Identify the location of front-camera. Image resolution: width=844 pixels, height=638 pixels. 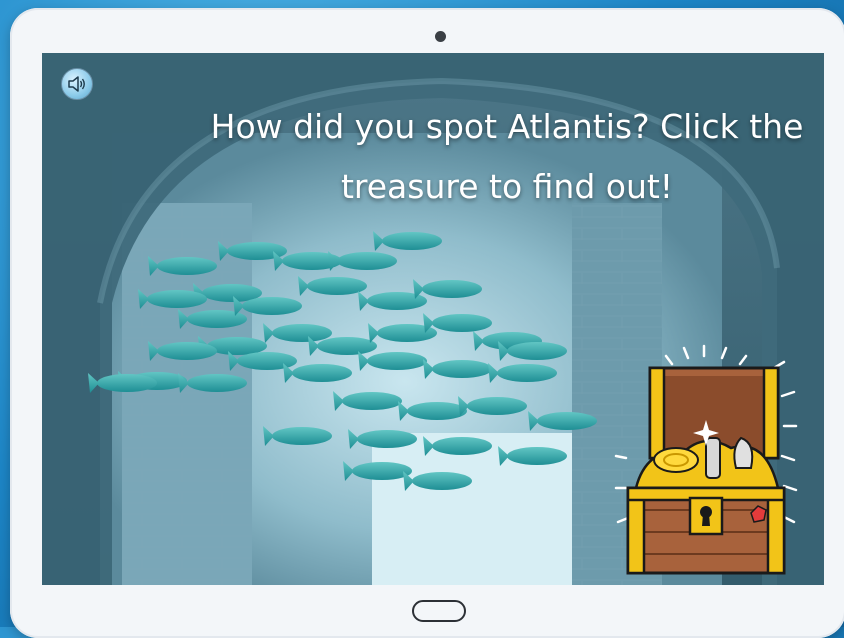
(440, 36).